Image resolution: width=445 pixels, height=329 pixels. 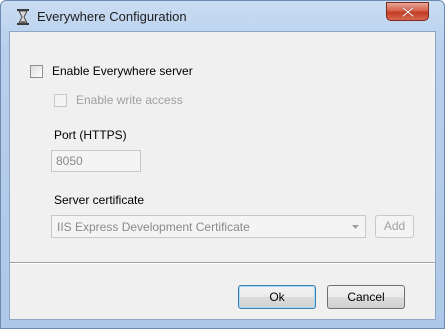 I want to click on enable-server-checkbox, so click(x=36, y=71).